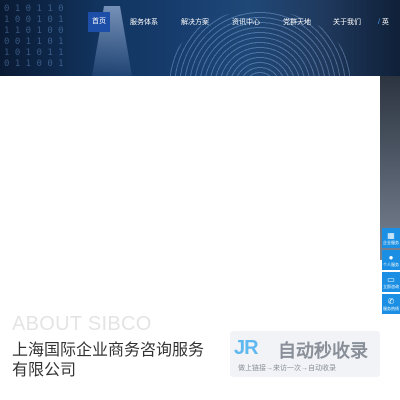  What do you see at coordinates (82, 324) in the screenshot?
I see `about-section-title: ABOUT SIBCO` at bounding box center [82, 324].